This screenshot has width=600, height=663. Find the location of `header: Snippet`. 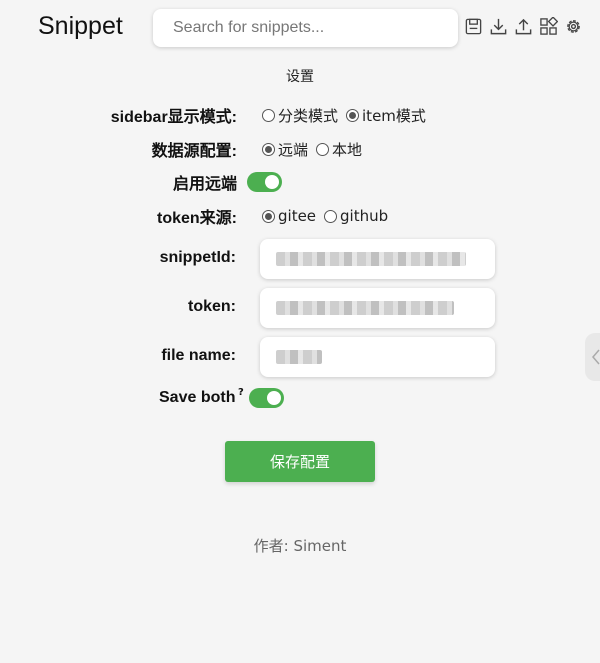

header: Snippet is located at coordinates (300, 28).